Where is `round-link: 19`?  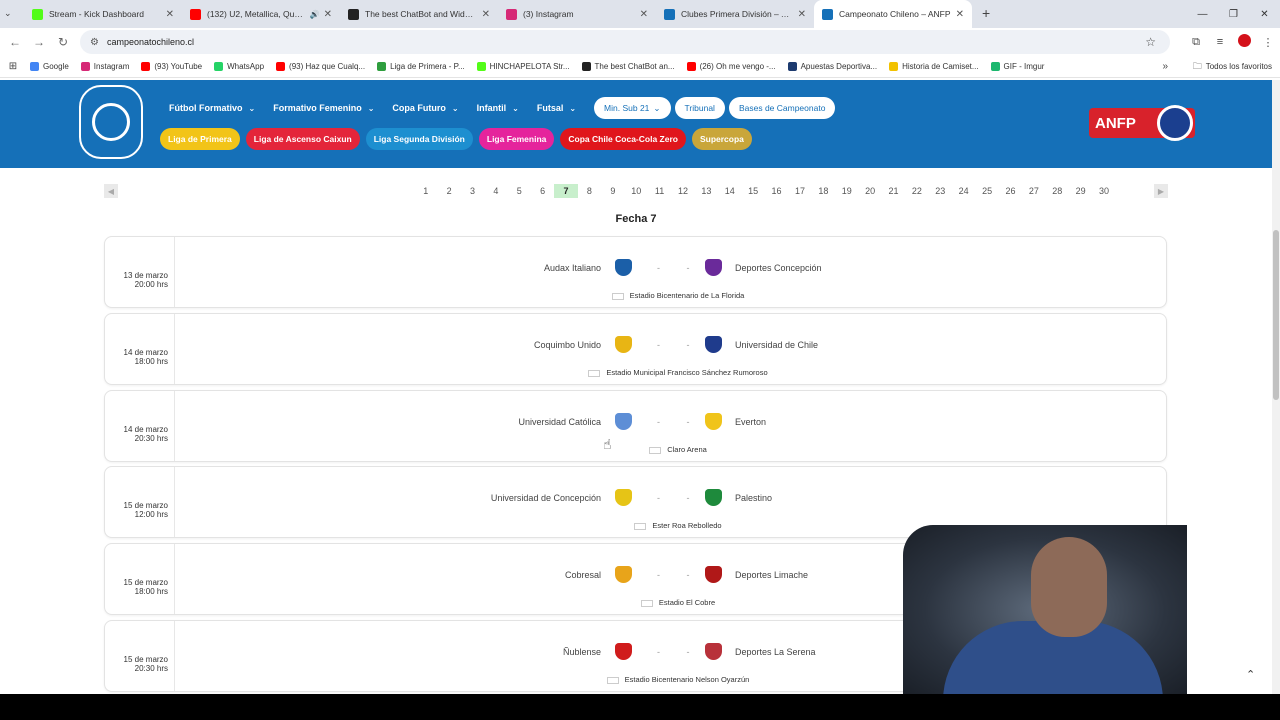
round-link: 19 is located at coordinates (846, 191).